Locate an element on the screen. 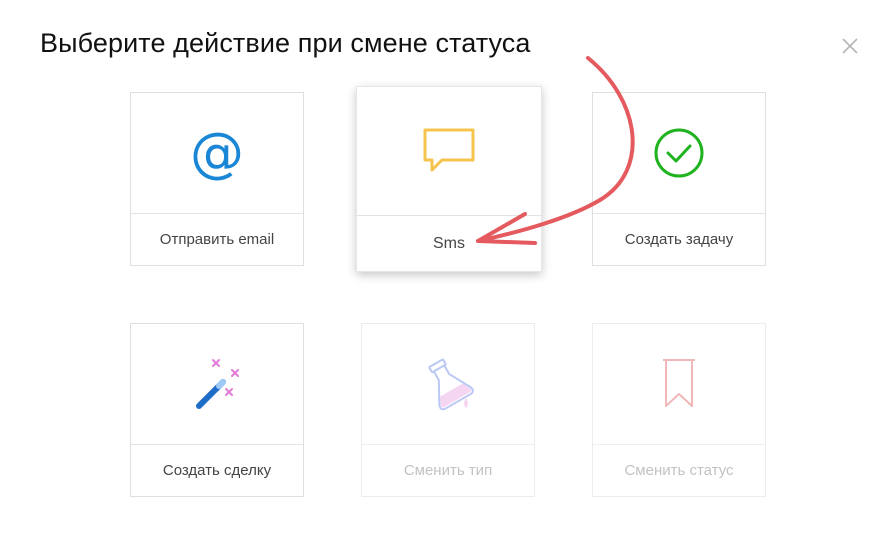 This screenshot has height=536, width=895. action-card-change-status: Сменить статус is located at coordinates (679, 410).